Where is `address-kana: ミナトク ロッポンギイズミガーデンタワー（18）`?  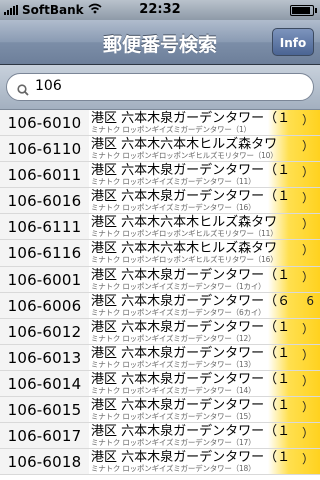 address-kana: ミナトク ロッポンギイズミガーデンタワー（18） is located at coordinates (173, 469).